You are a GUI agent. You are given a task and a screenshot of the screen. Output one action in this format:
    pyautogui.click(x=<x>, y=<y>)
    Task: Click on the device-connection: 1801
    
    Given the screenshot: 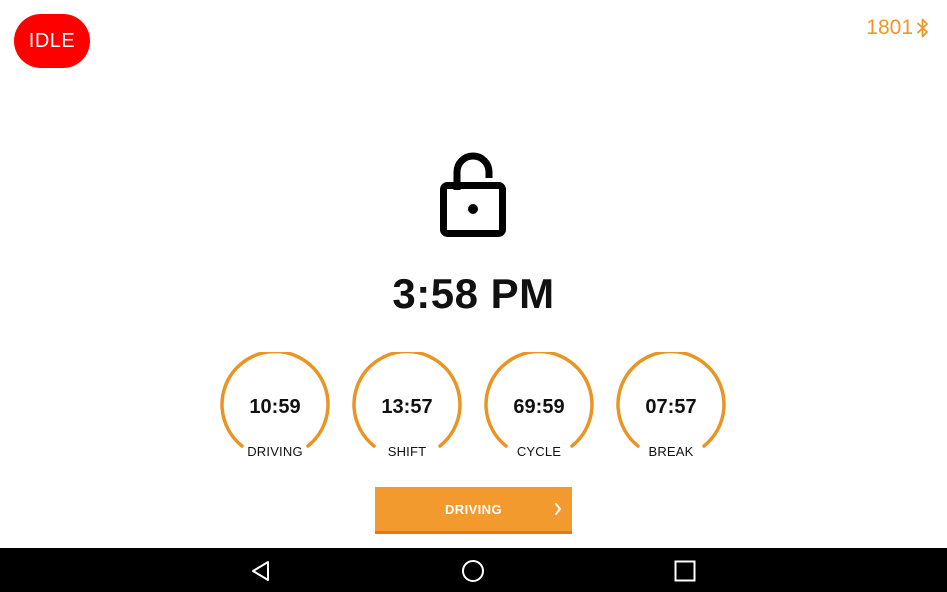 What is the action you would take?
    pyautogui.click(x=897, y=28)
    